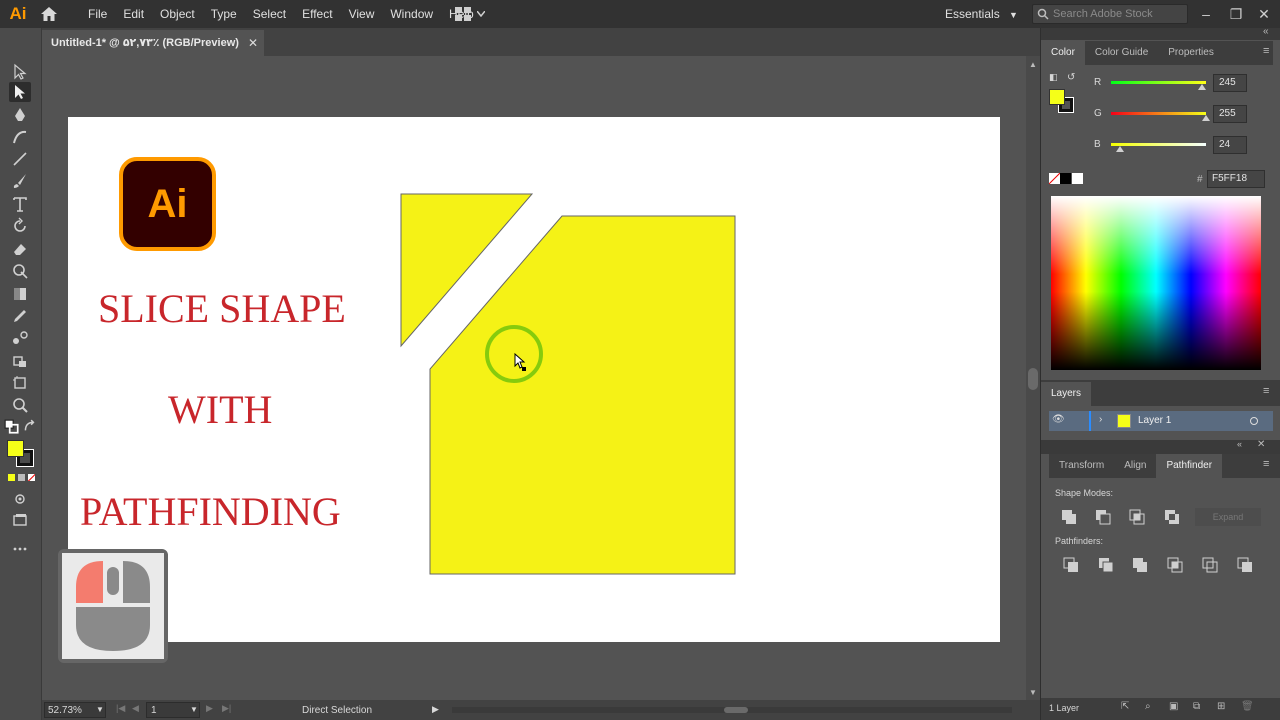 Image resolution: width=1280 pixels, height=720 pixels. Describe the element at coordinates (1077, 178) in the screenshot. I see `white-swatch` at that location.